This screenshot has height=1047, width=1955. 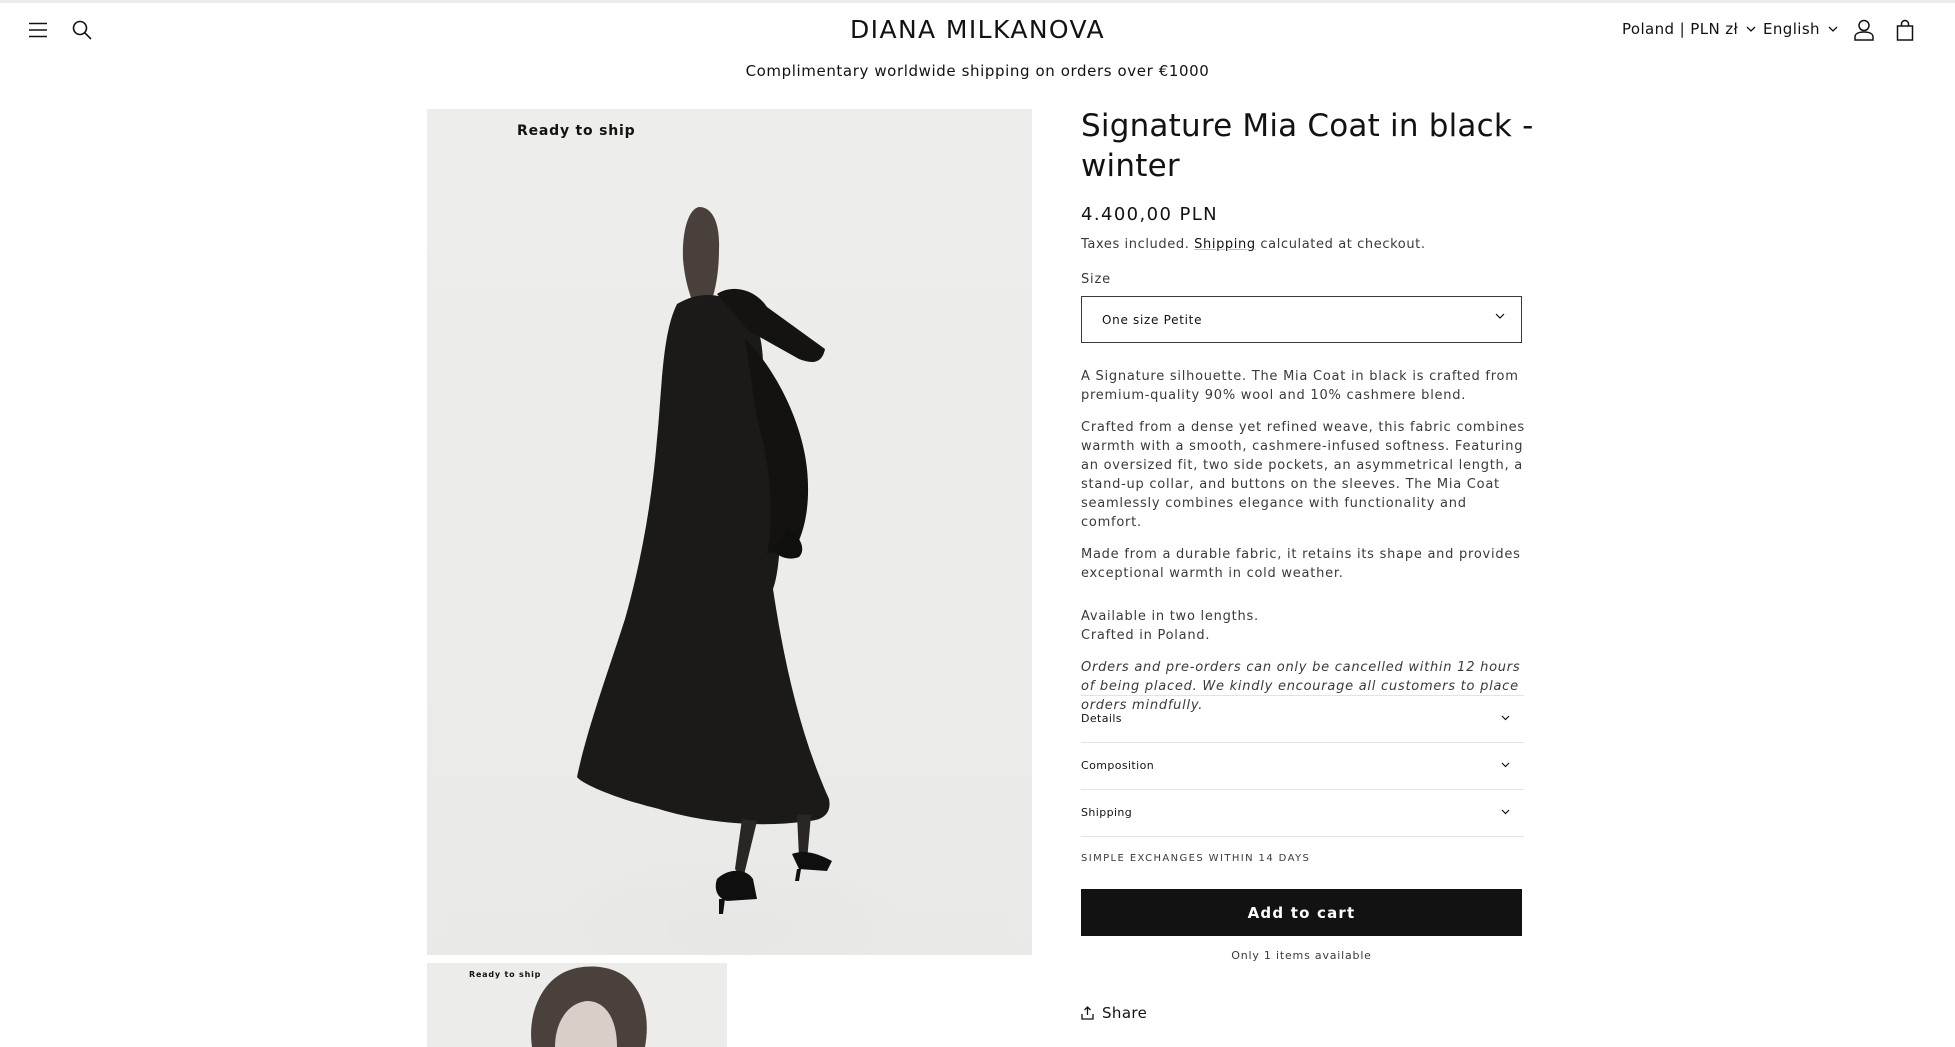 I want to click on site-header: DIANA MILKANOVA Poland | PLN zł English, so click(x=977, y=31).